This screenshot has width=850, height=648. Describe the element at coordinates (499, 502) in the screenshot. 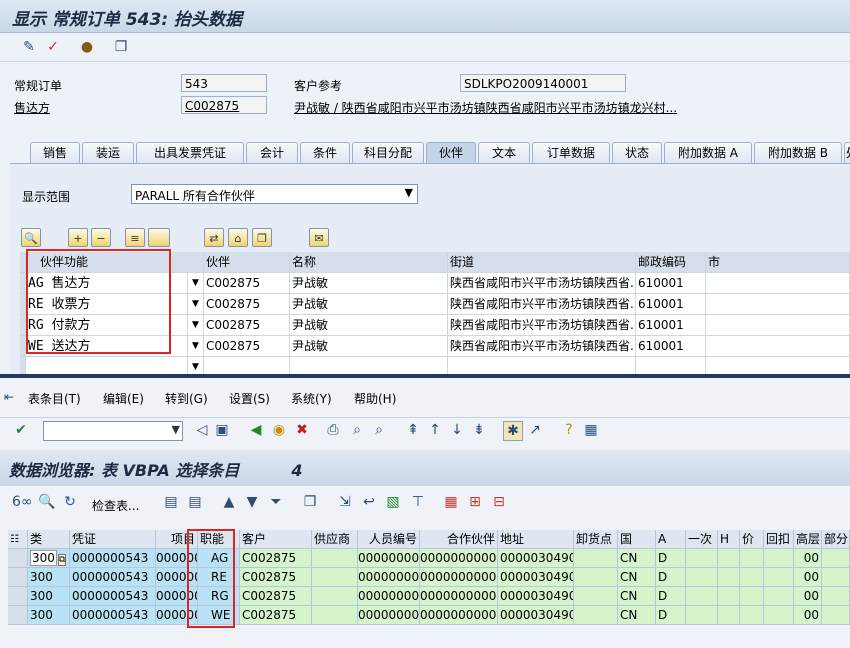

I see `save-layout-icon: ⊟` at that location.